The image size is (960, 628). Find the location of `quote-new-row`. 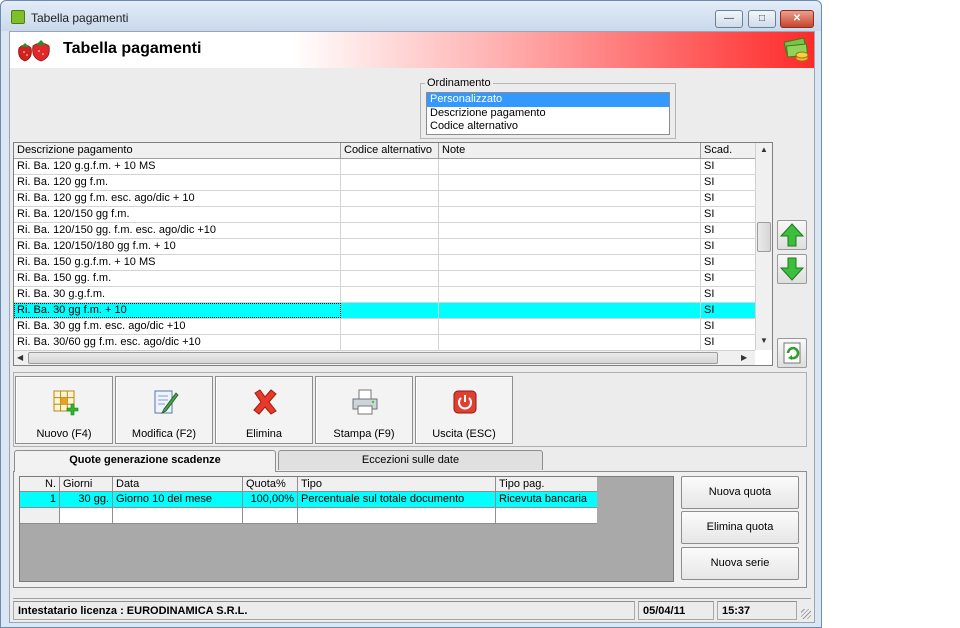

quote-new-row is located at coordinates (308, 516).